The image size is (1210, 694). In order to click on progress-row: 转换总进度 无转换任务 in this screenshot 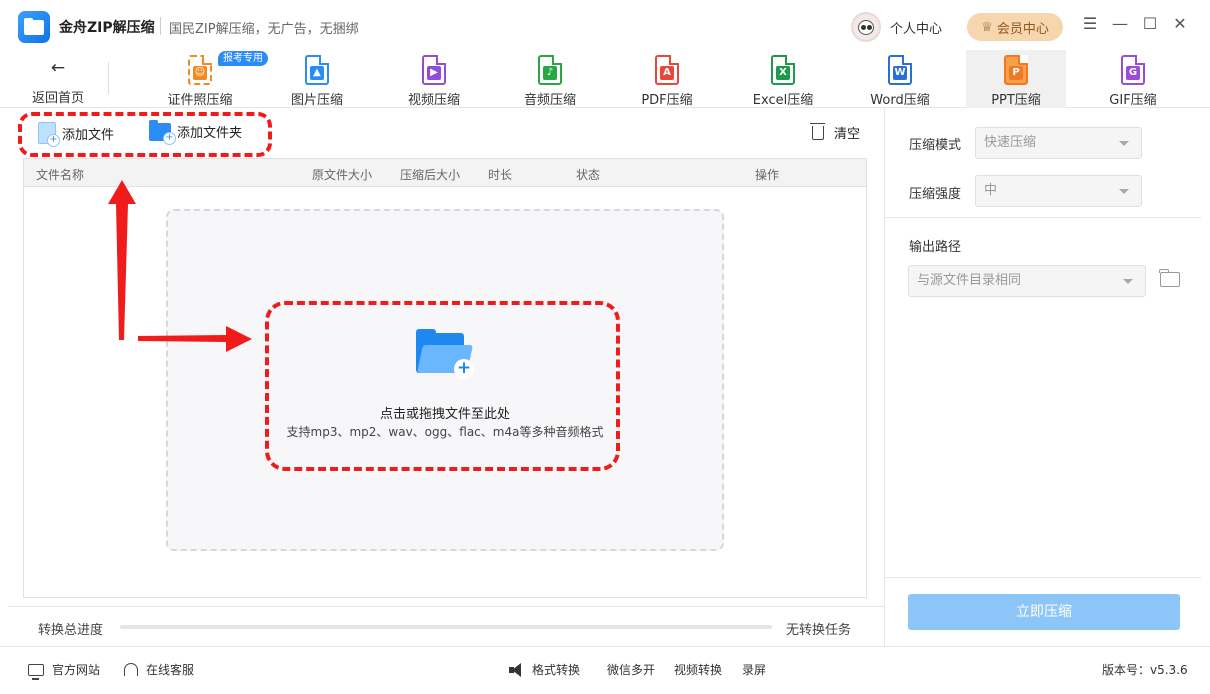, I will do `click(446, 626)`.